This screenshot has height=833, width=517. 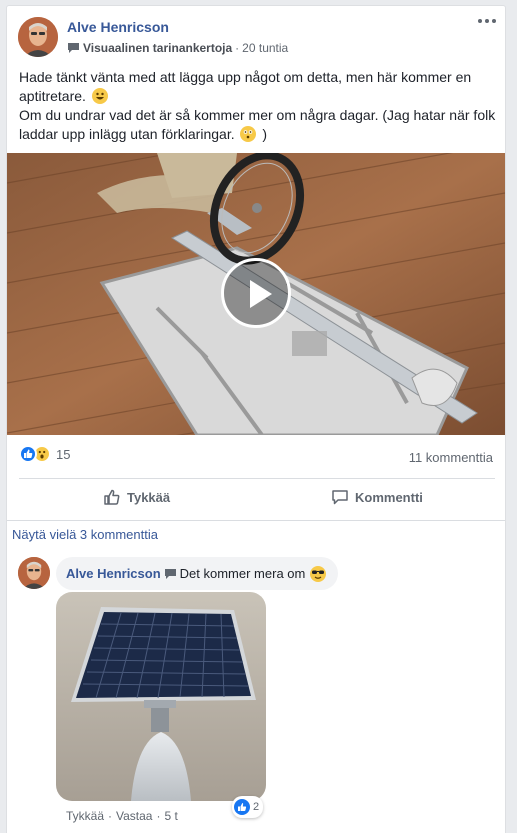 I want to click on comment-photo, so click(x=161, y=696).